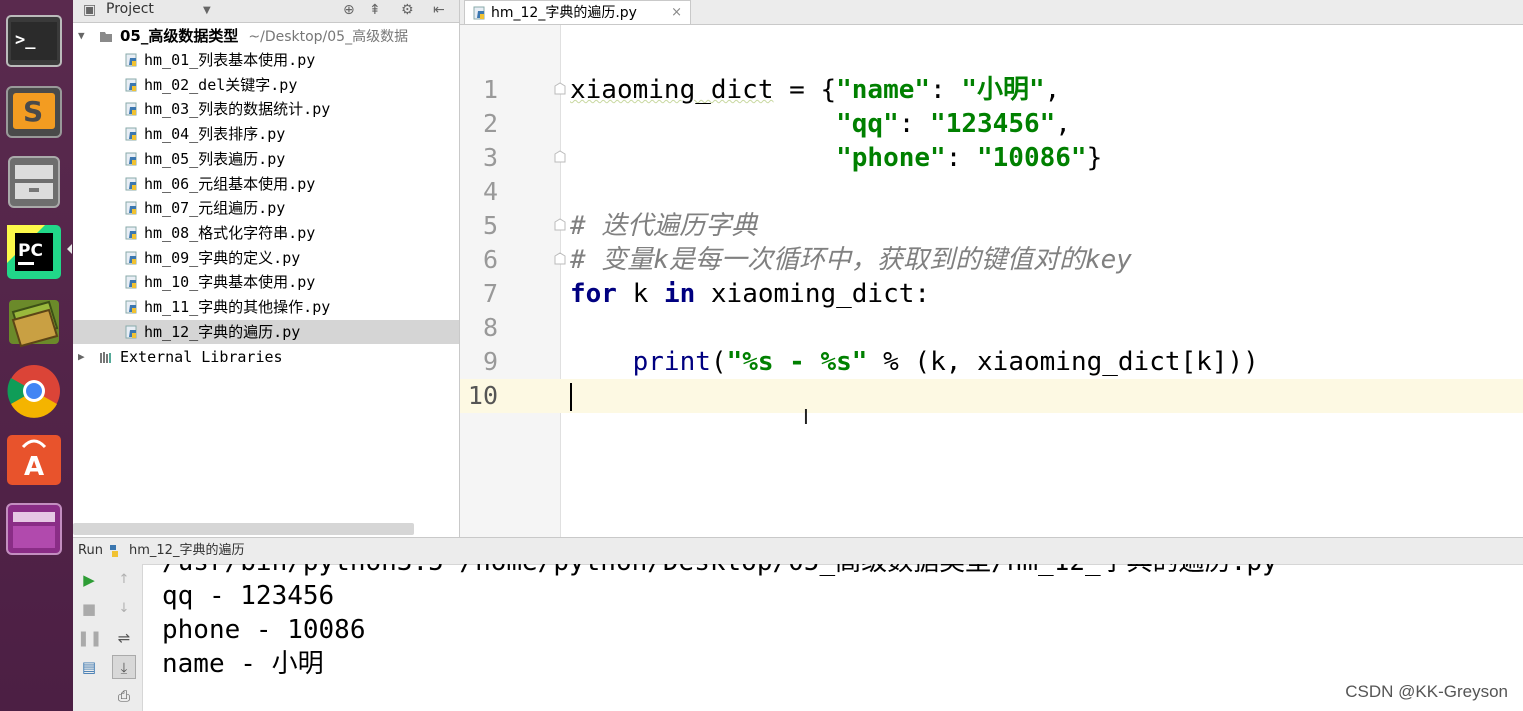  Describe the element at coordinates (215, 208) in the screenshot. I see `file-name: hm_07_元组遍历.py` at that location.